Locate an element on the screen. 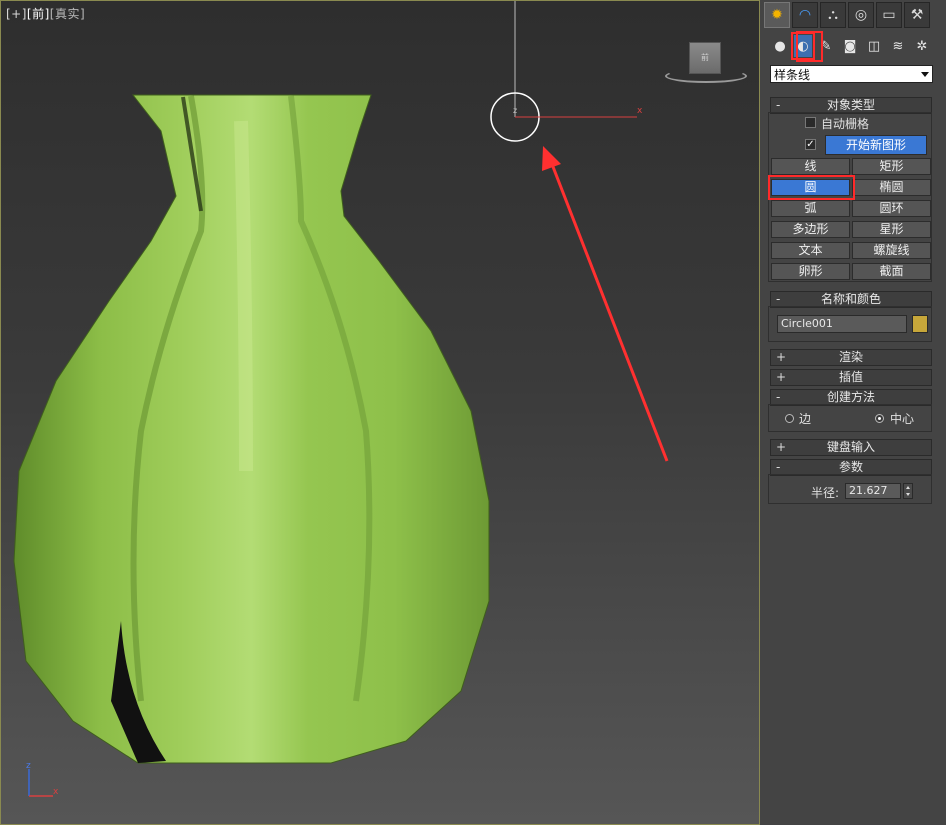  ellipse-button: 椭圆 is located at coordinates (891, 187).